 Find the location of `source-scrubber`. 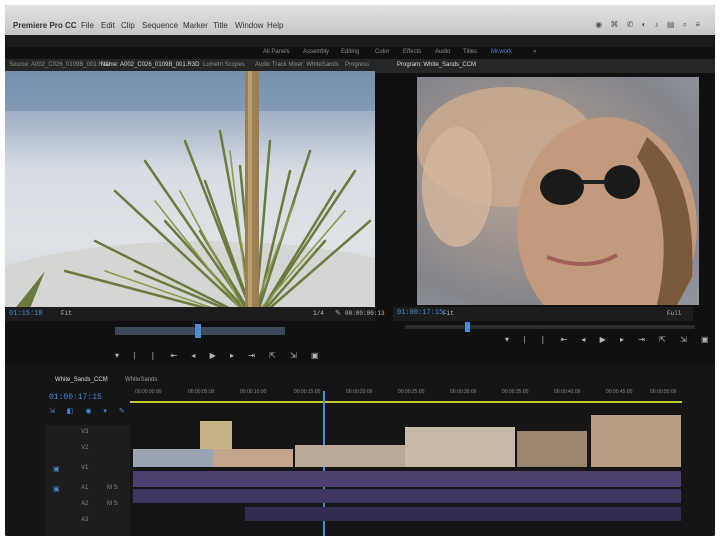

source-scrubber is located at coordinates (200, 331).